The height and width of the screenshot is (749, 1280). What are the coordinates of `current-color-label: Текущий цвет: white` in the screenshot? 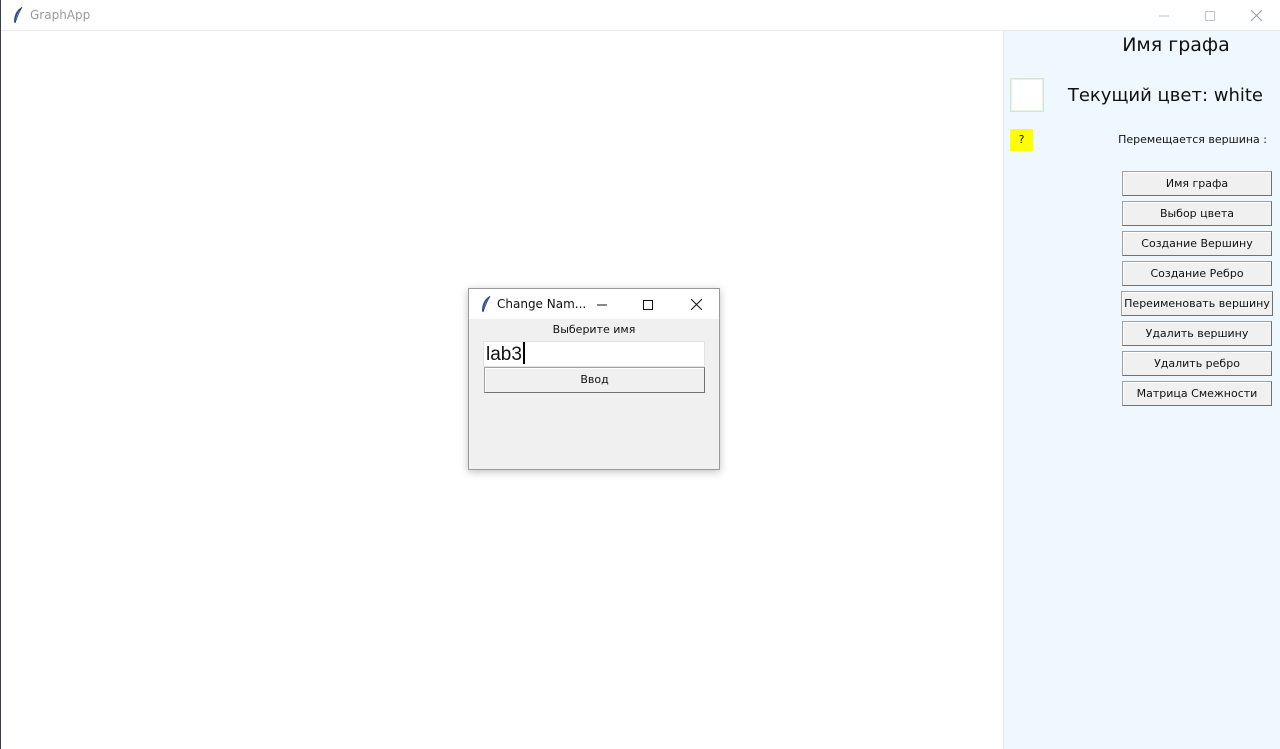 It's located at (1165, 95).